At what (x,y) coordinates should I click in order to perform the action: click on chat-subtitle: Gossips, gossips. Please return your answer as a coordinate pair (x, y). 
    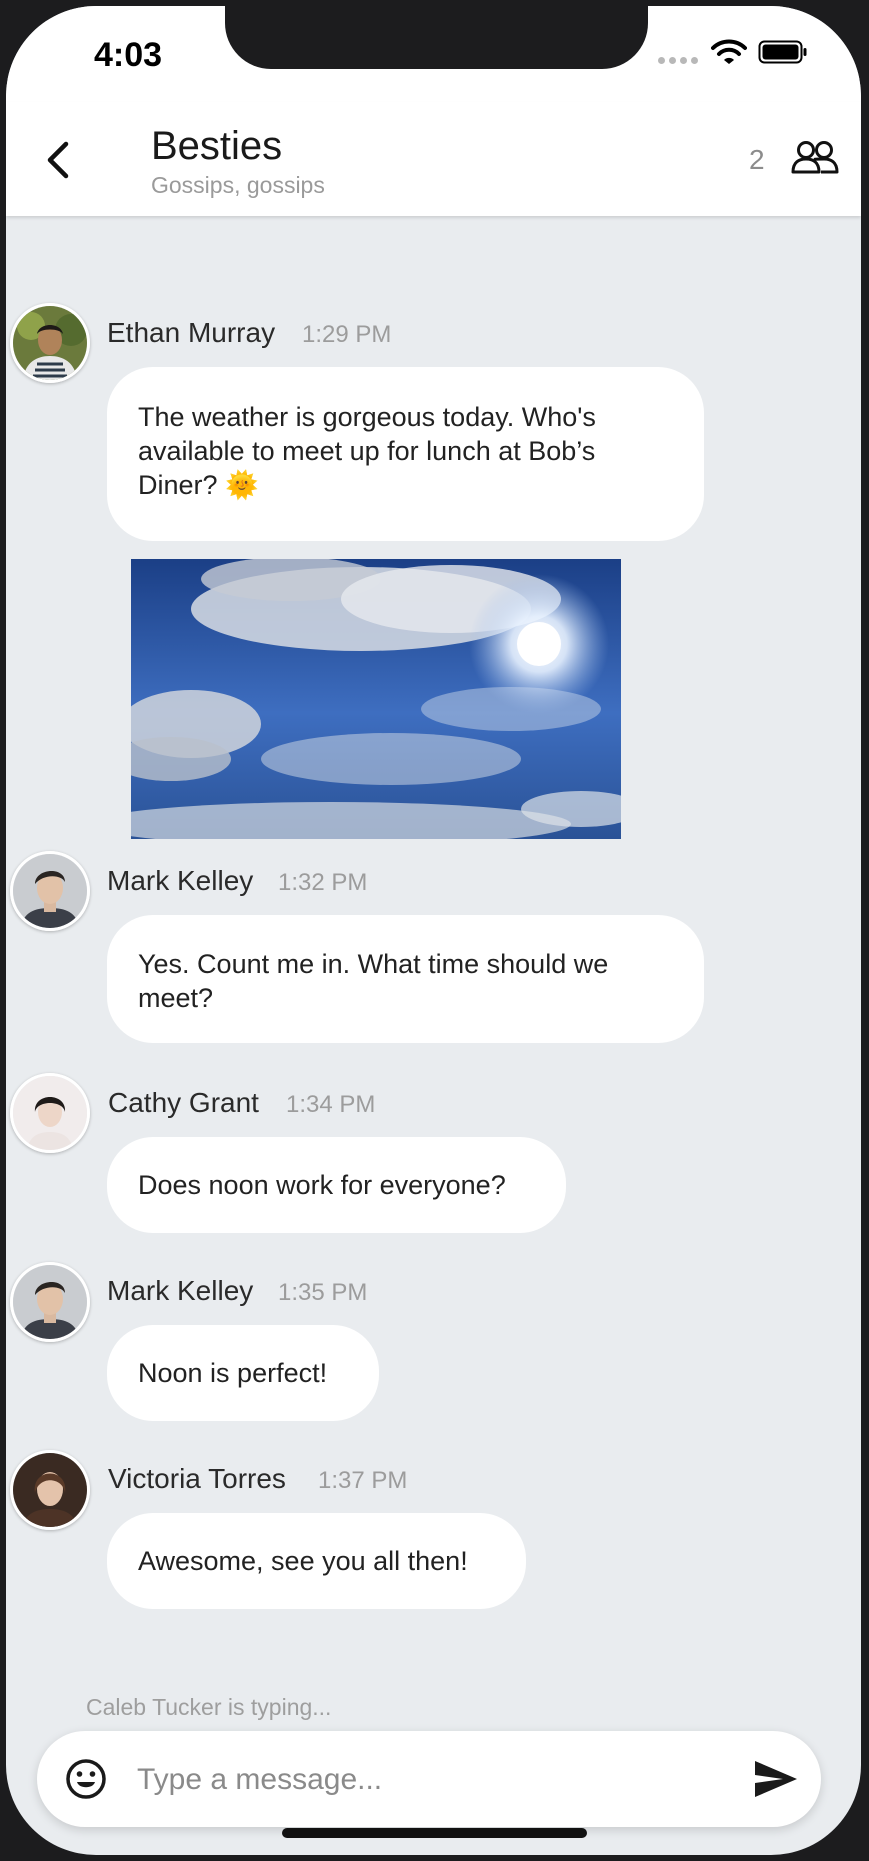
    Looking at the image, I should click on (238, 185).